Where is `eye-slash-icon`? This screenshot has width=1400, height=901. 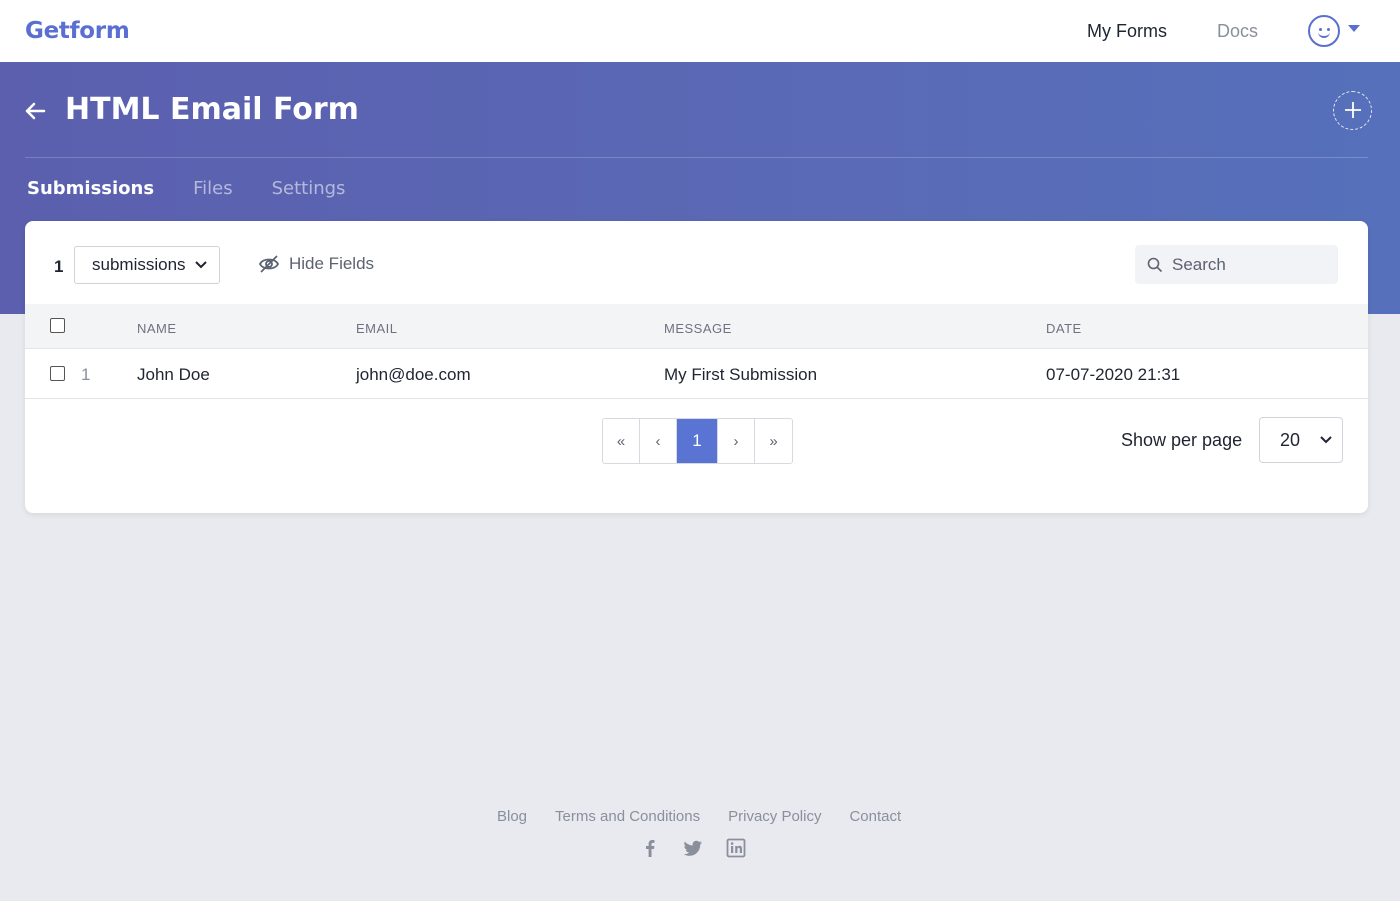 eye-slash-icon is located at coordinates (269, 264).